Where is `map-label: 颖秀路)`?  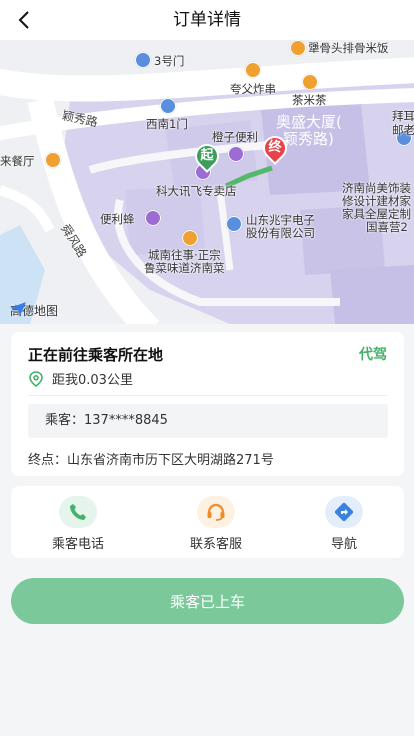
map-label: 颖秀路) is located at coordinates (308, 139).